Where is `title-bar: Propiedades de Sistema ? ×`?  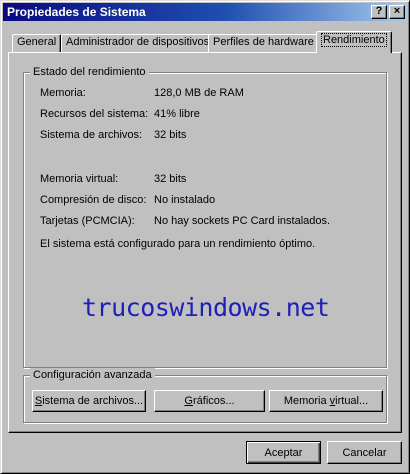
title-bar: Propiedades de Sistema ? × is located at coordinates (205, 12).